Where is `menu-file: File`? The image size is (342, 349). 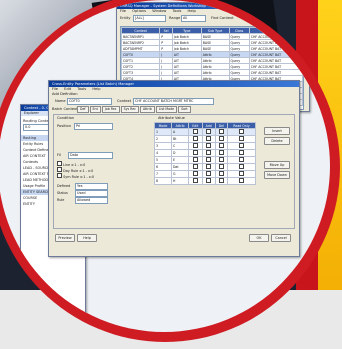
menu-file: File is located at coordinates (123, 11).